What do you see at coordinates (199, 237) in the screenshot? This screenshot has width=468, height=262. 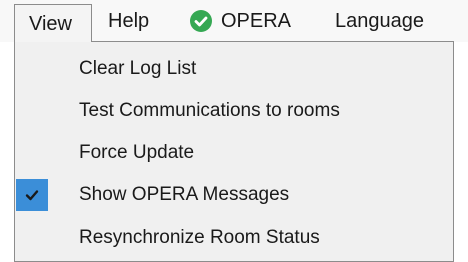 I see `menu-item-label: Resynchronize Room Status` at bounding box center [199, 237].